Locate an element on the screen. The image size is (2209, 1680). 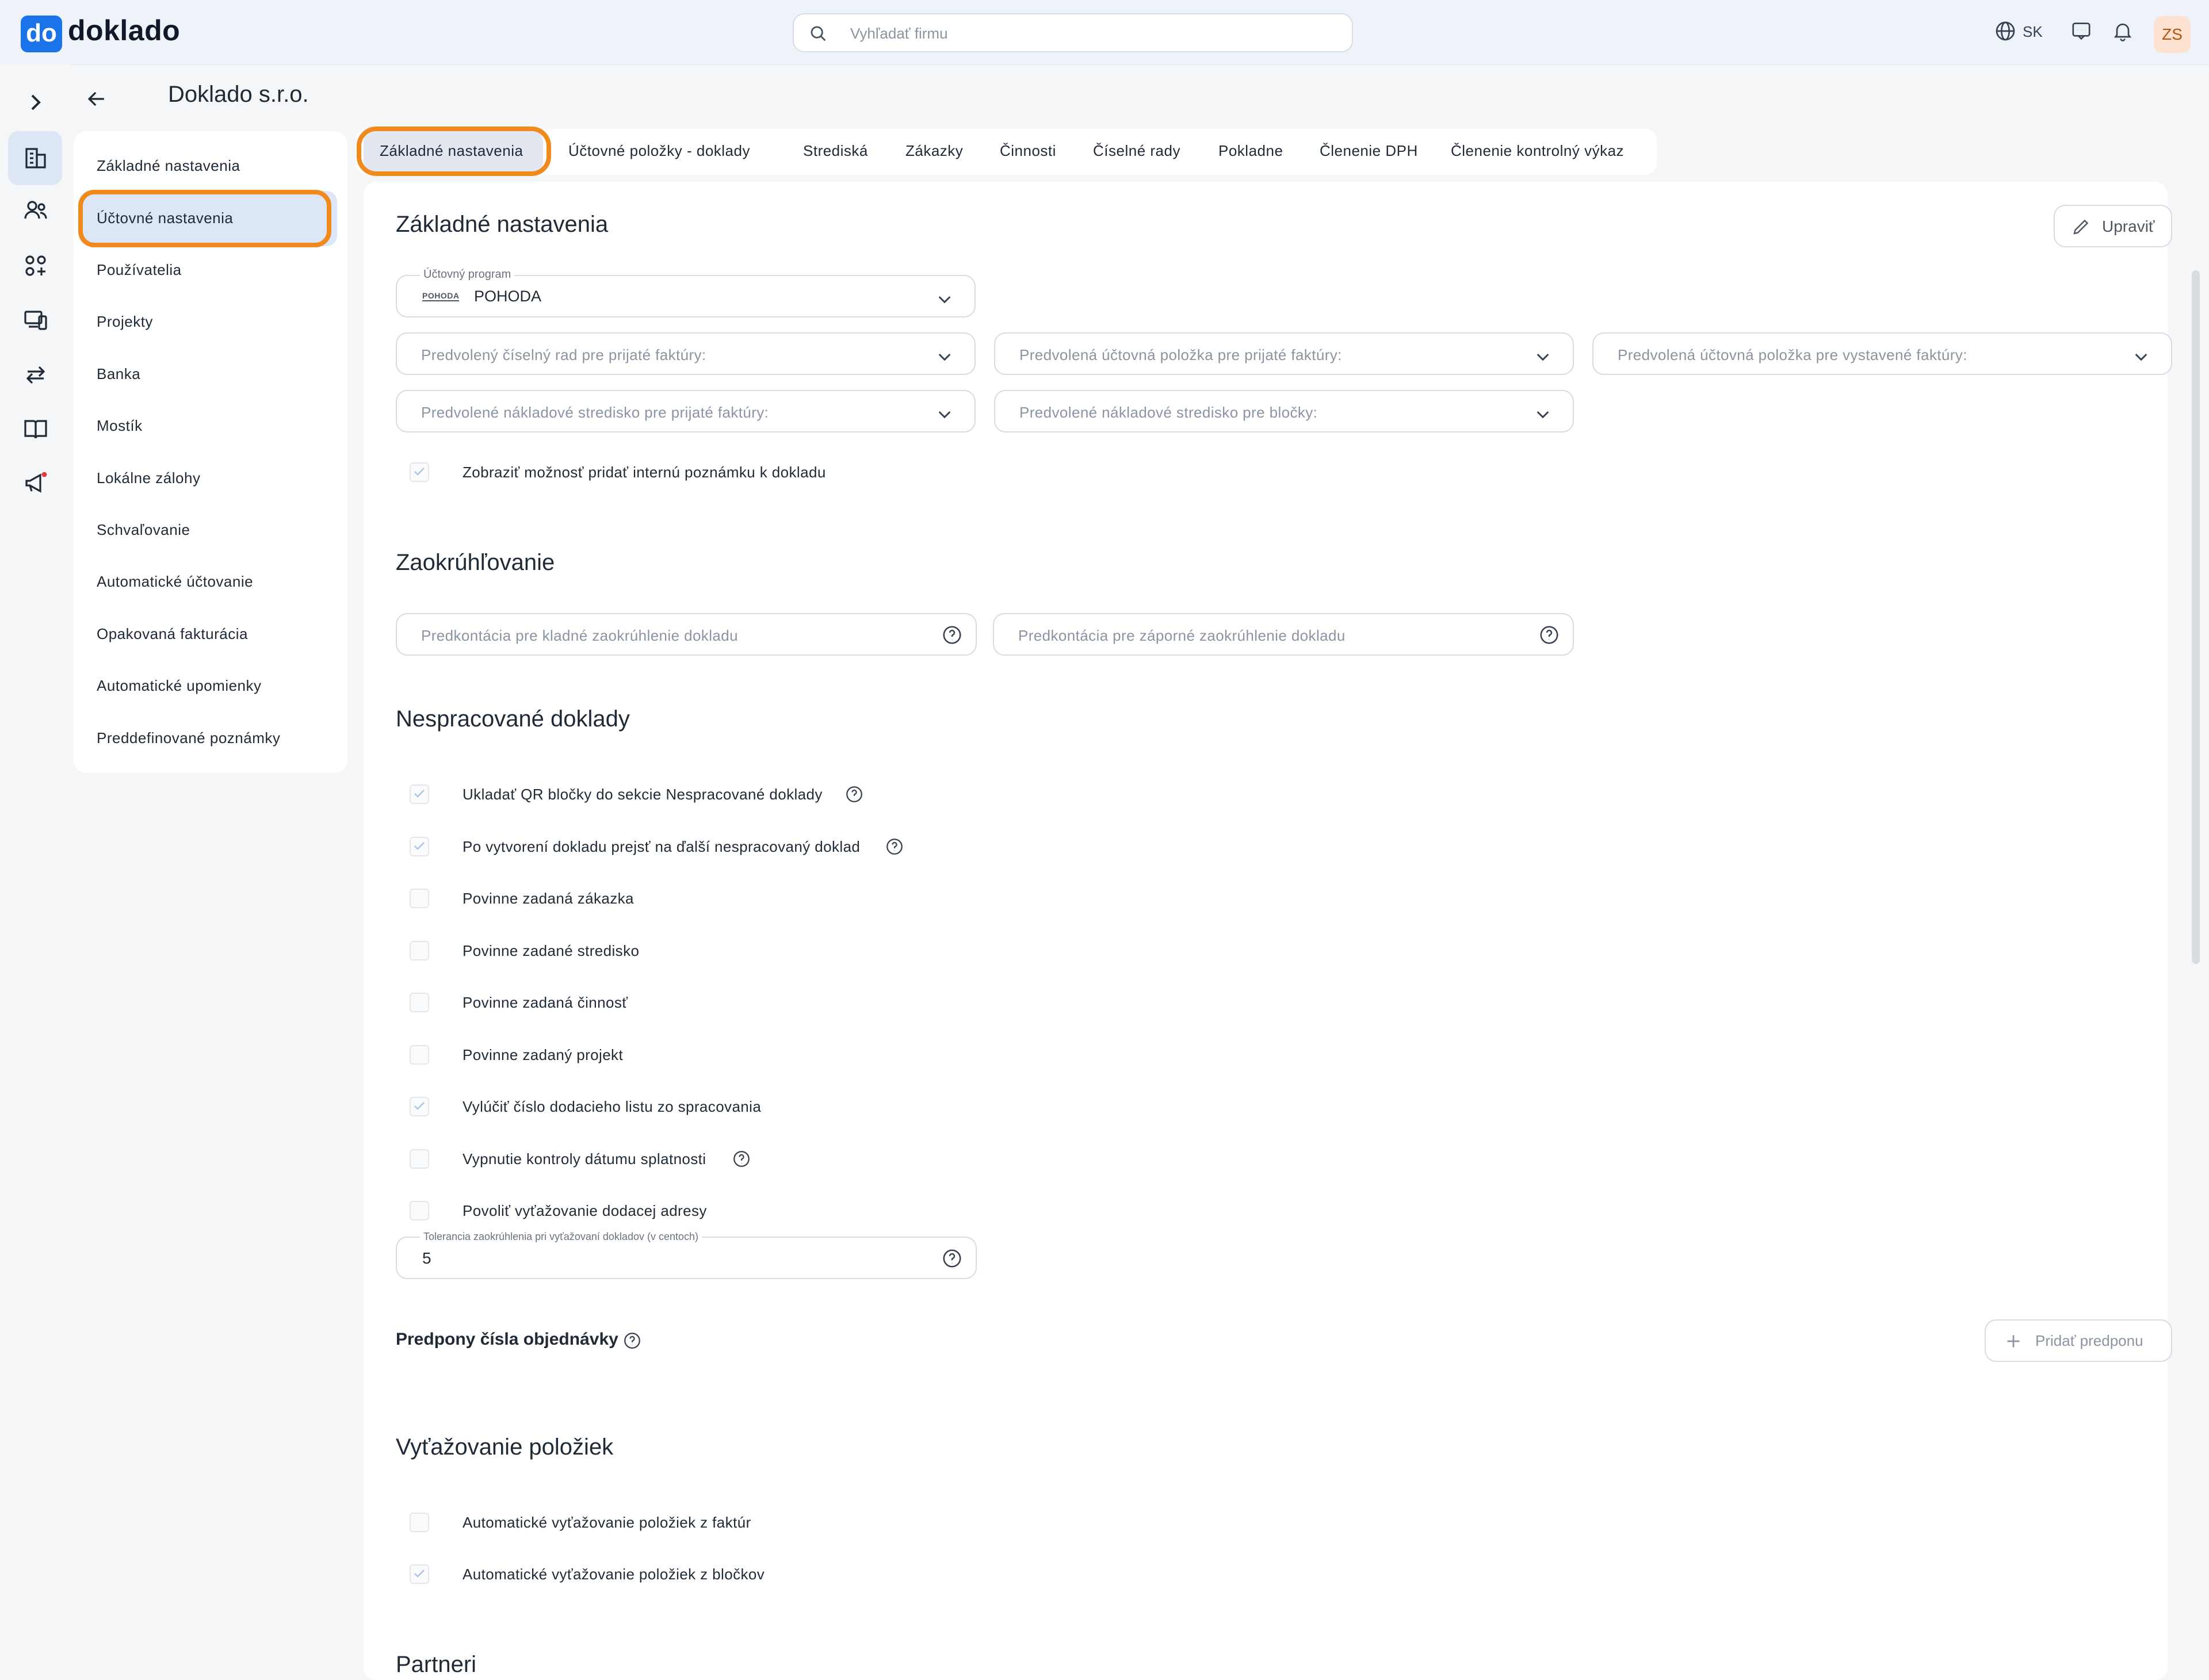
extract-receipt-items-checkbox is located at coordinates (419, 1574).